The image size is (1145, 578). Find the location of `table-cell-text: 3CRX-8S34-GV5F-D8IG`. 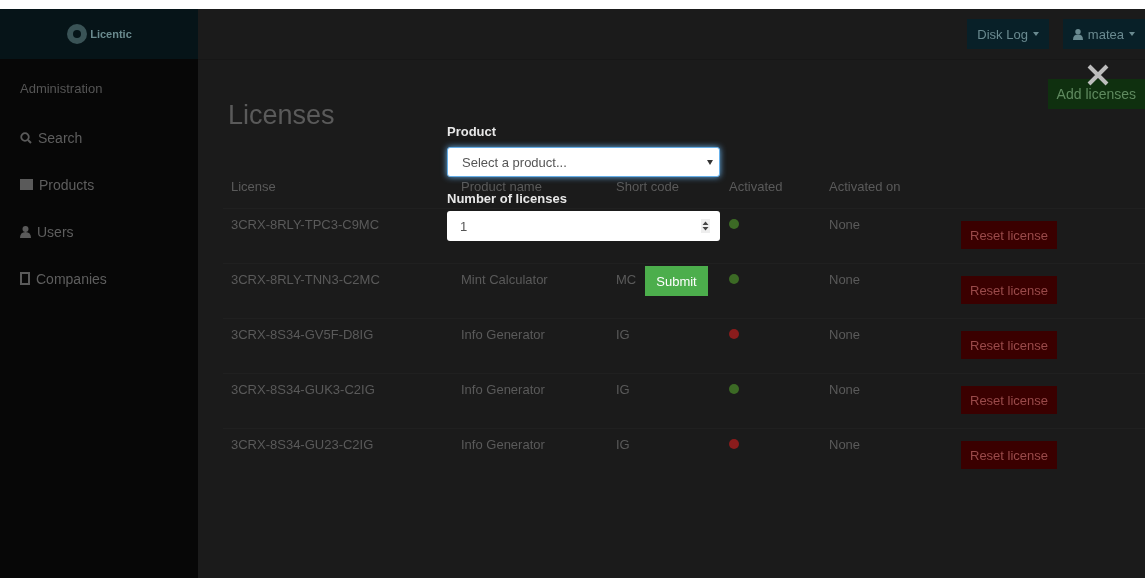

table-cell-text: 3CRX-8S34-GV5F-D8IG is located at coordinates (303, 334).